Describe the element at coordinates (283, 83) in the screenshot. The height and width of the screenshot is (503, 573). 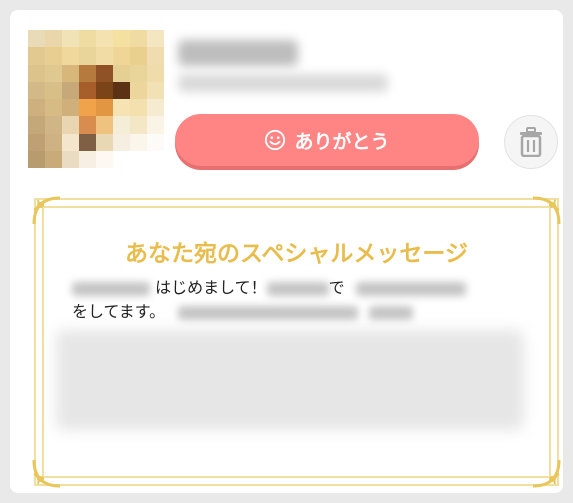
I see `sender-subtitle-blurred` at that location.